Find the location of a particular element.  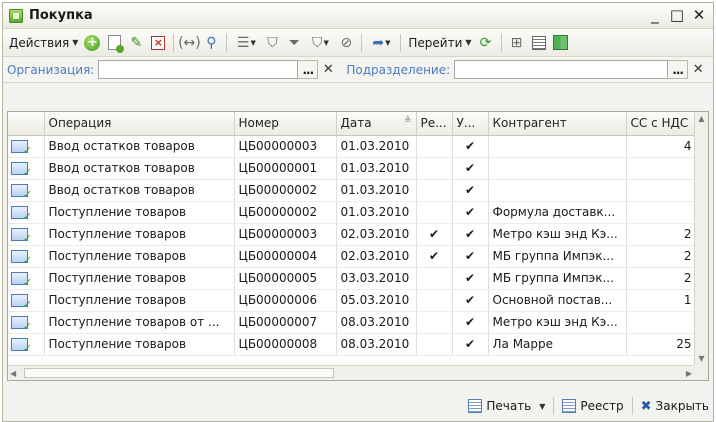

close-button: ✖ Закрыть is located at coordinates (675, 406).